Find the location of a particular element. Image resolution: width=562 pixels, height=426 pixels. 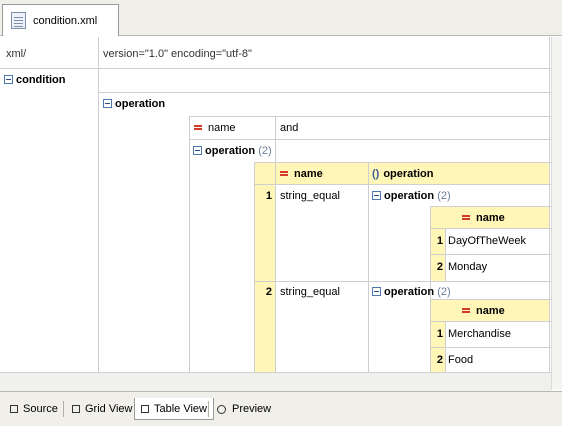

row-index-column is located at coordinates (264, 278).